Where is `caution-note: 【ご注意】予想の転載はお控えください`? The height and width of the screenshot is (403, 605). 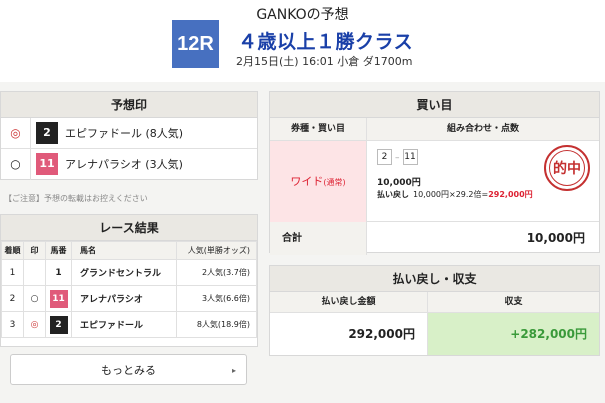 caution-note: 【ご注意】予想の転載はお控えください is located at coordinates (76, 198).